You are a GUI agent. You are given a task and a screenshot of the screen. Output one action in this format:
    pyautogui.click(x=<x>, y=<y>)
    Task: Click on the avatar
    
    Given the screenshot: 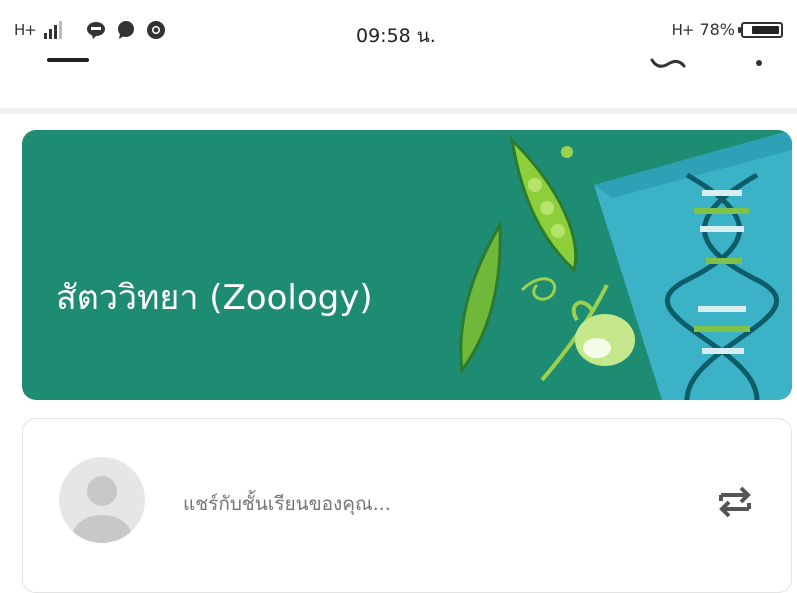 What is the action you would take?
    pyautogui.click(x=102, y=500)
    